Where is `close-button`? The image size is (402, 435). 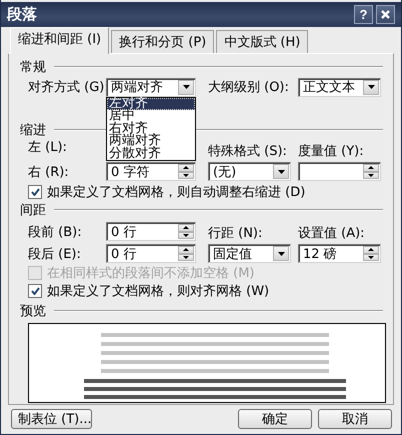 close-button is located at coordinates (385, 14).